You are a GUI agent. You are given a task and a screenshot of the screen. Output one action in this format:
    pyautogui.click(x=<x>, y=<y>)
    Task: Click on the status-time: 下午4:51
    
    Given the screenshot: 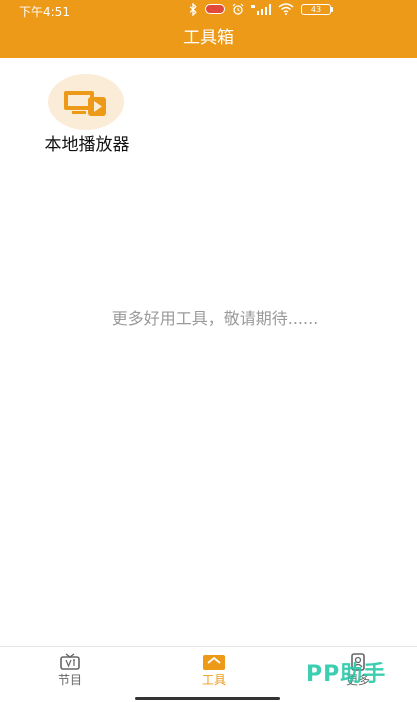 What is the action you would take?
    pyautogui.click(x=44, y=12)
    